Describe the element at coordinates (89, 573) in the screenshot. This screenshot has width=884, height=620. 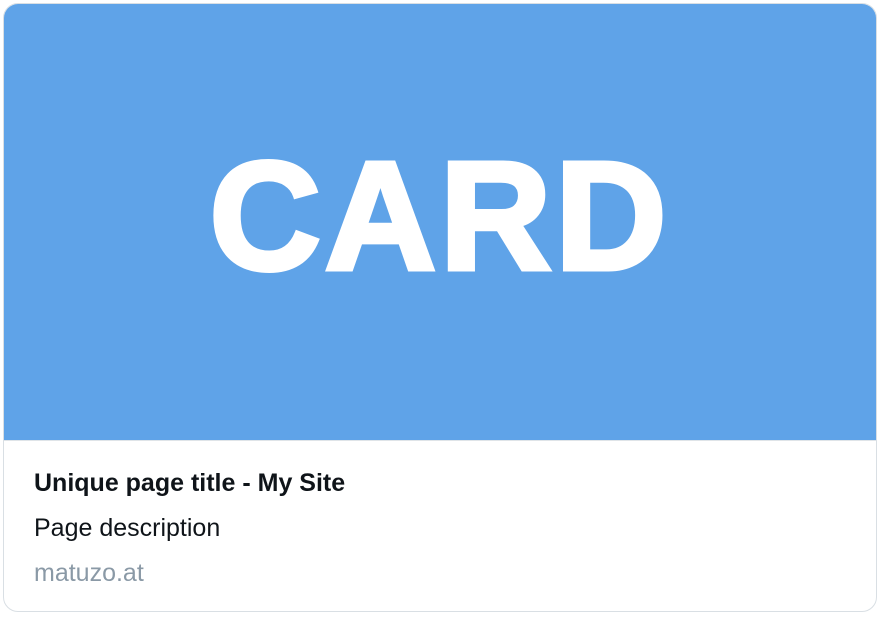
I see `card-domain: matuzo.at` at that location.